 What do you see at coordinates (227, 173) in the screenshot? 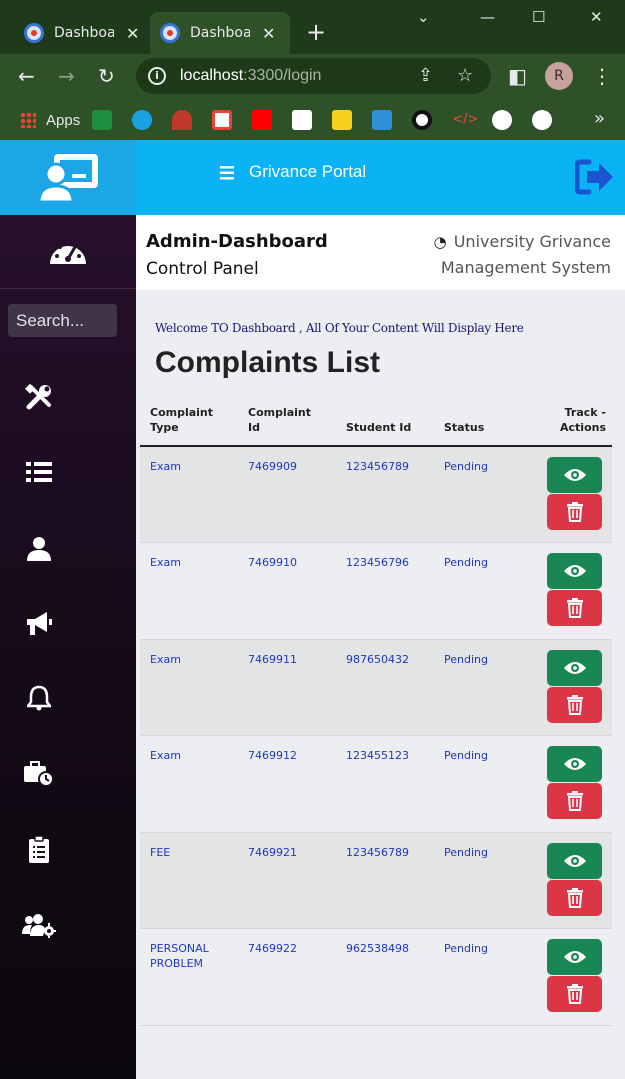
I see `hamburger-menu-icon` at bounding box center [227, 173].